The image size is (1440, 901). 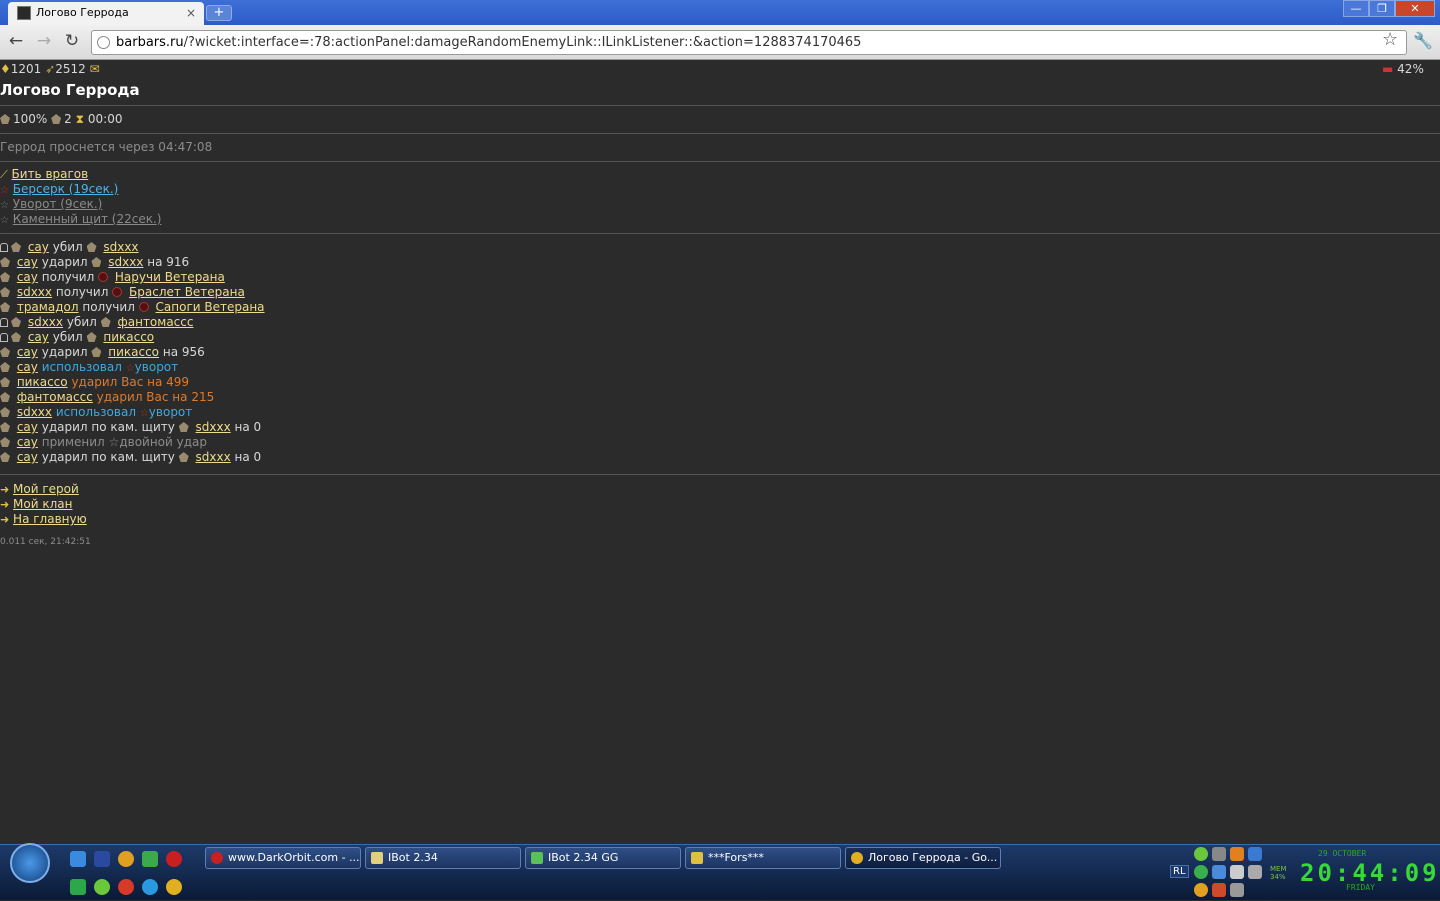 What do you see at coordinates (174, 887) in the screenshot?
I see `chrome-icon` at bounding box center [174, 887].